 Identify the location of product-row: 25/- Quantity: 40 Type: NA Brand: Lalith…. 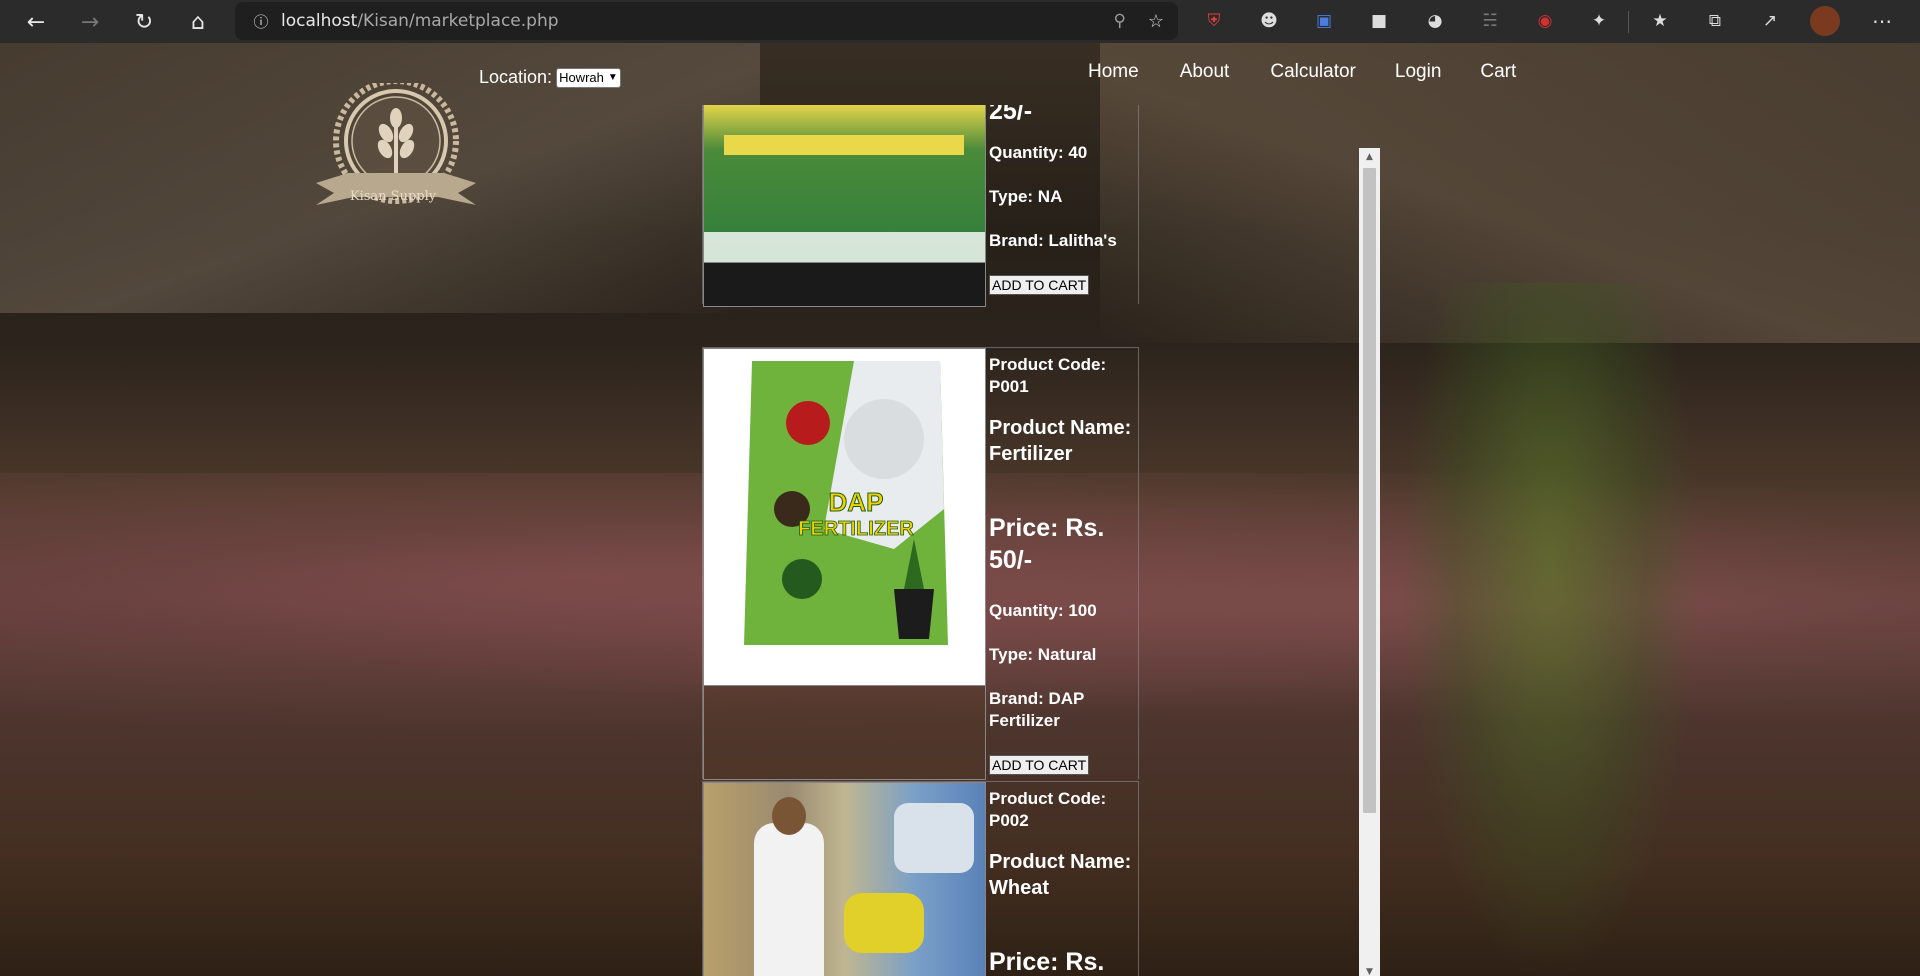
(920, 206).